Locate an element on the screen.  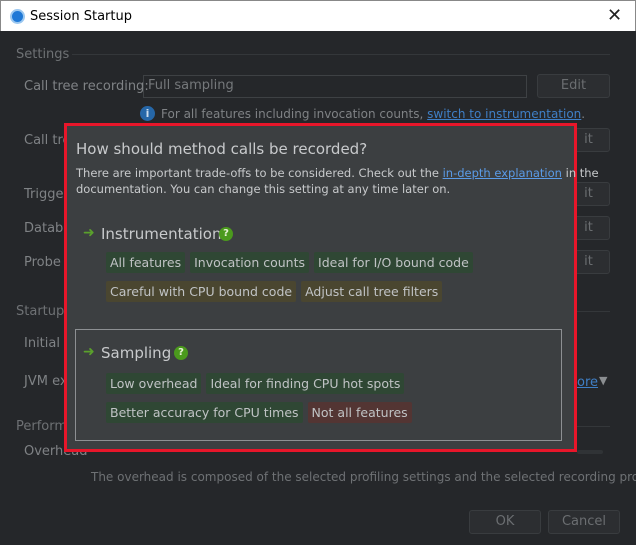
initial-recording-label: Initial r is located at coordinates (47, 343).